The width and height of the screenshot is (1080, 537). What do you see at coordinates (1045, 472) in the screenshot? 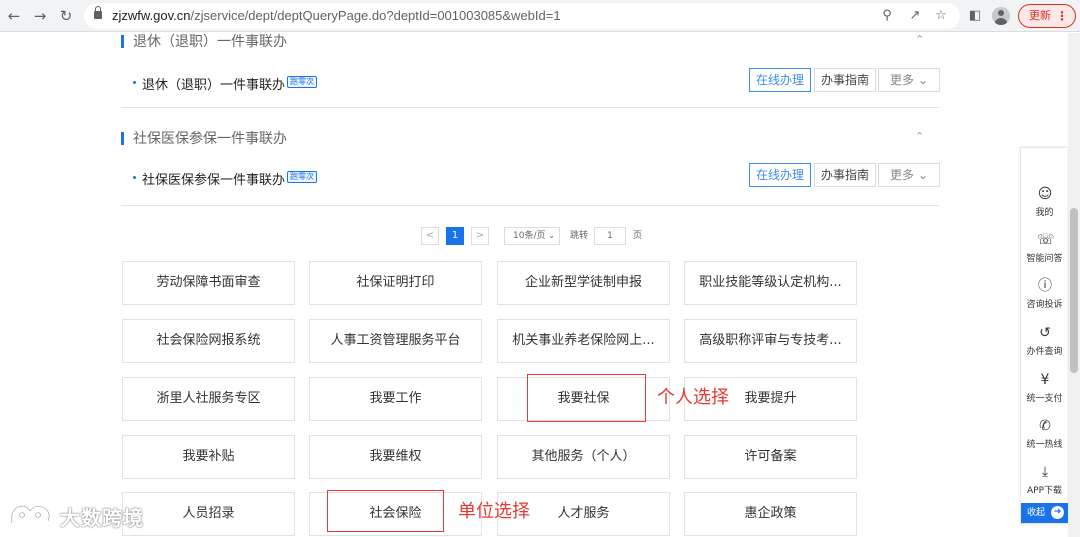
I see `download-icon: ⤓` at bounding box center [1045, 472].